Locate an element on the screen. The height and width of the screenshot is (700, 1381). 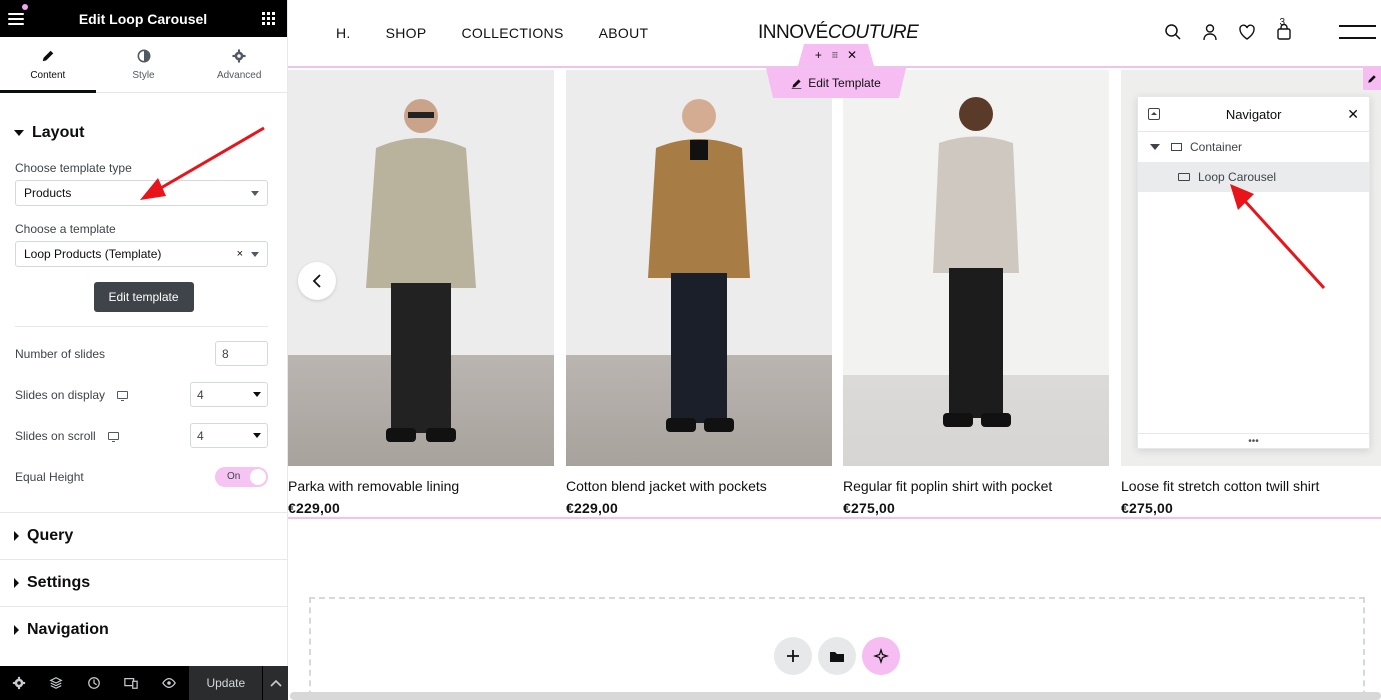
section-query: Query is located at coordinates (143, 535).